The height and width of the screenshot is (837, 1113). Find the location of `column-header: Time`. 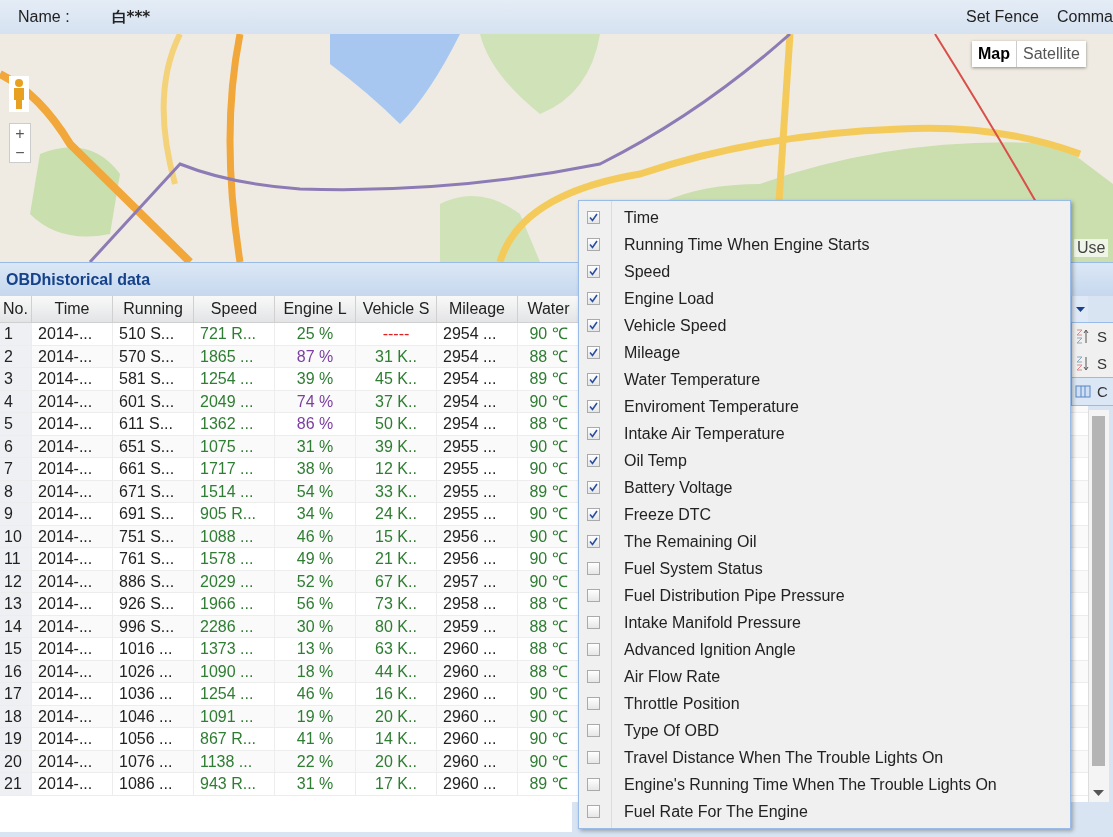

column-header: Time is located at coordinates (72, 309).